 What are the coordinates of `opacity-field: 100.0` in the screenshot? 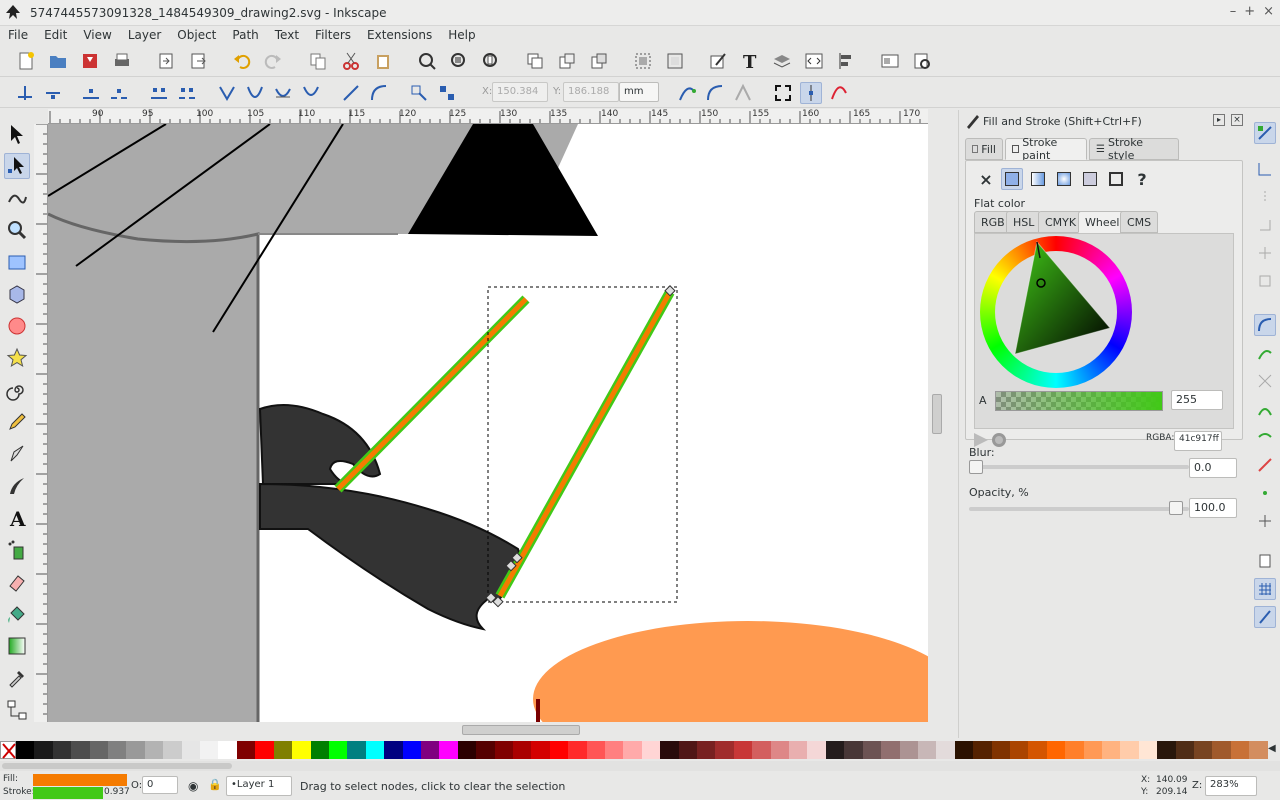 It's located at (1213, 508).